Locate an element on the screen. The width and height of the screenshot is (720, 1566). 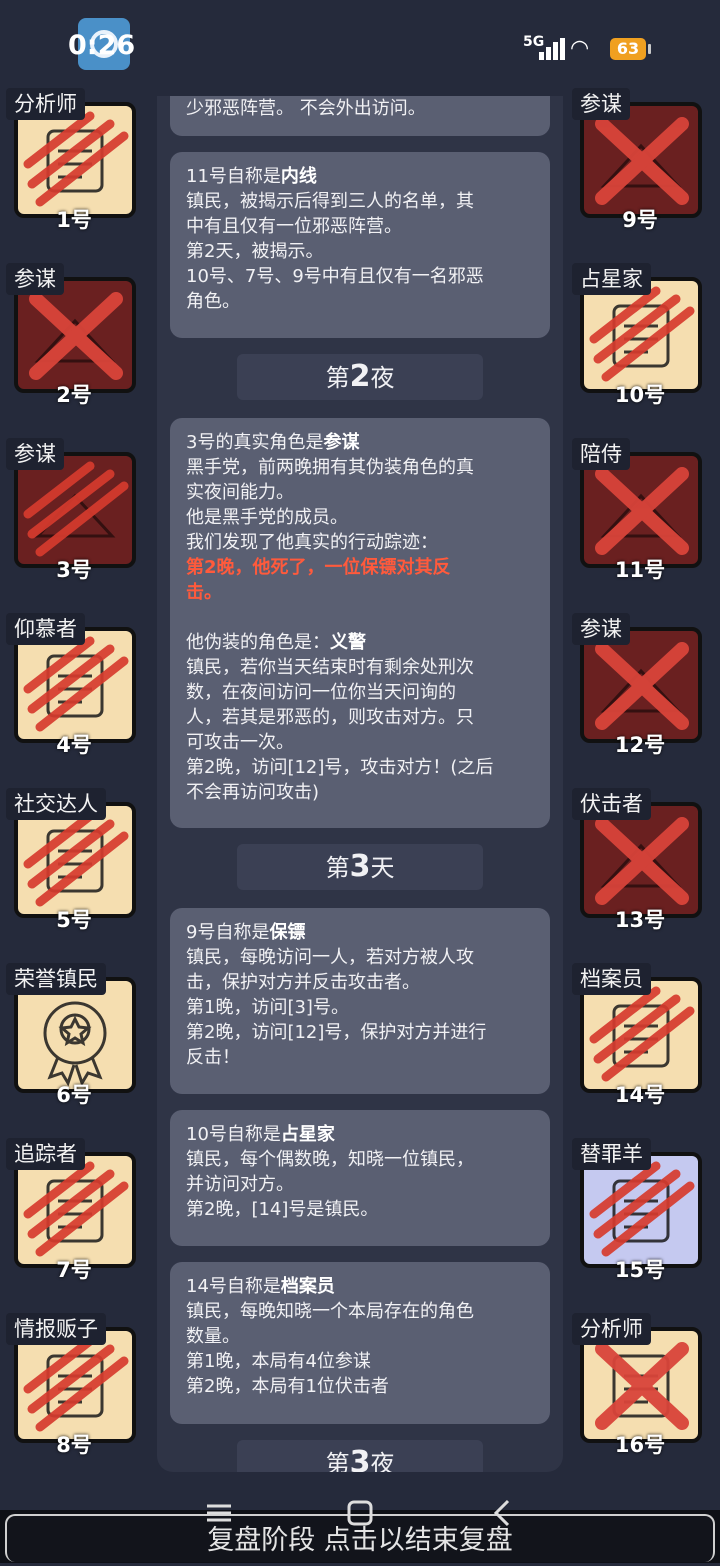
log-card-header: 10号自称是占星家 is located at coordinates (260, 1134).